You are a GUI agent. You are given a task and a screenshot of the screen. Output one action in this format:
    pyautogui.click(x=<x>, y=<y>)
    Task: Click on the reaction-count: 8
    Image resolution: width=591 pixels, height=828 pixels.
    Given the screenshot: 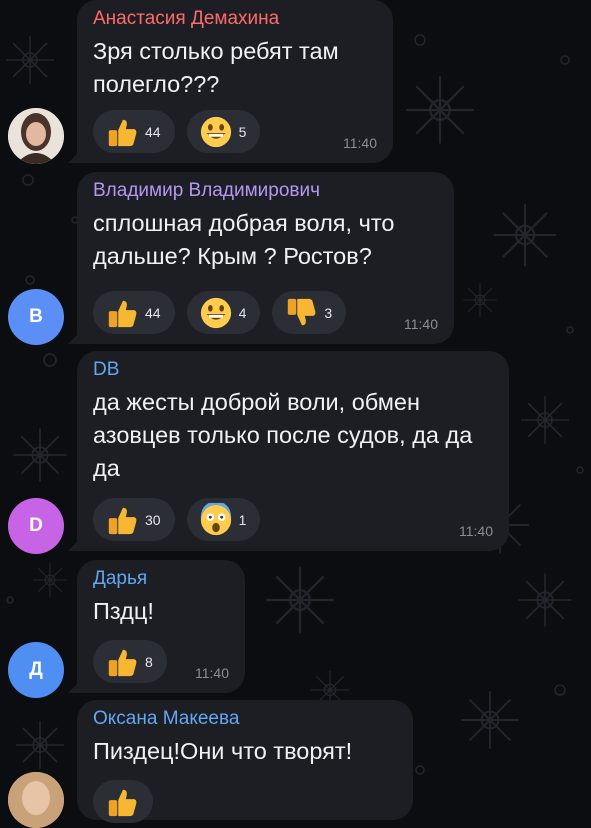 What is the action you would take?
    pyautogui.click(x=149, y=661)
    